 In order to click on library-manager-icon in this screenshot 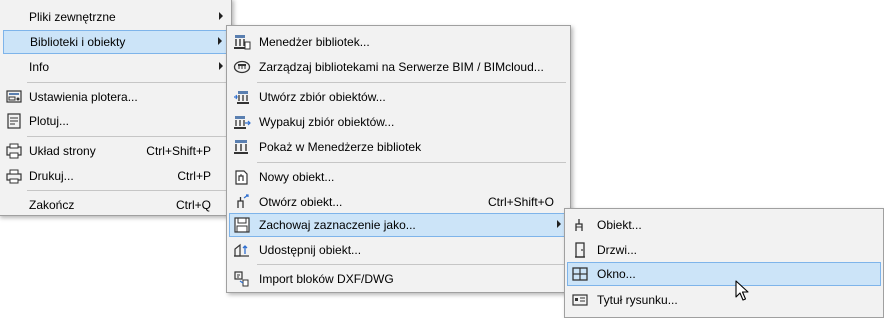, I will do `click(242, 42)`.